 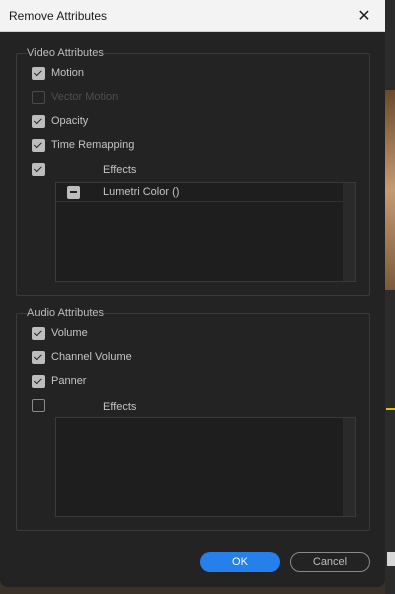 What do you see at coordinates (68, 73) in the screenshot?
I see `motion-label: Motion` at bounding box center [68, 73].